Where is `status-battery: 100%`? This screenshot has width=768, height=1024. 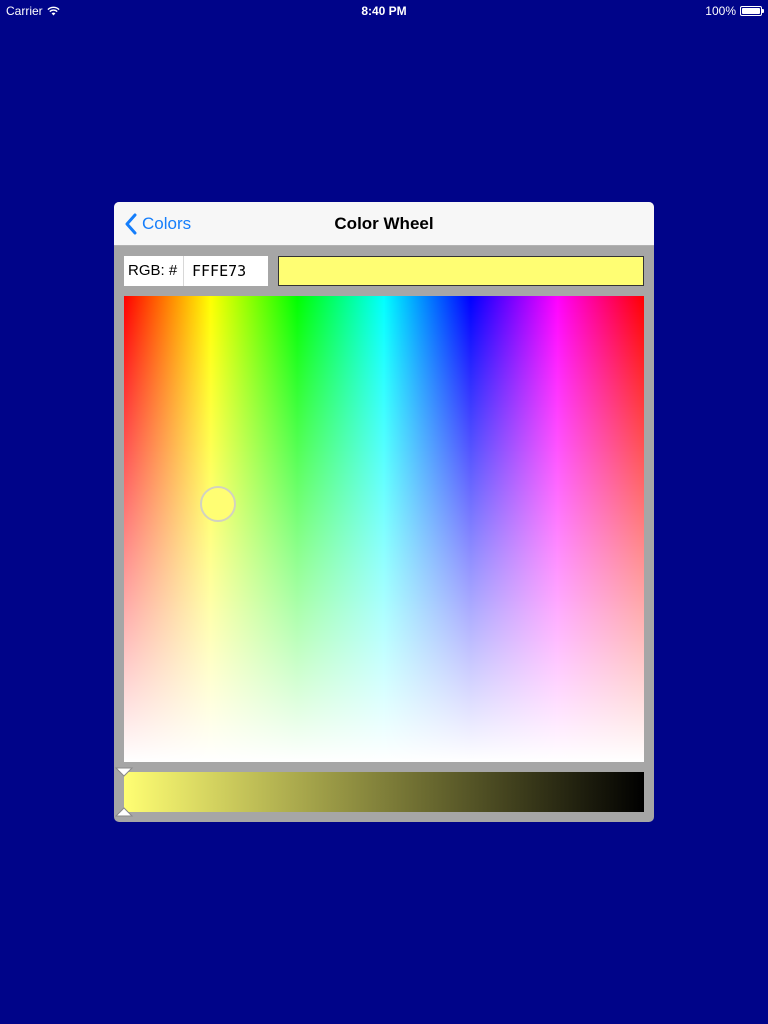 status-battery: 100% is located at coordinates (734, 11).